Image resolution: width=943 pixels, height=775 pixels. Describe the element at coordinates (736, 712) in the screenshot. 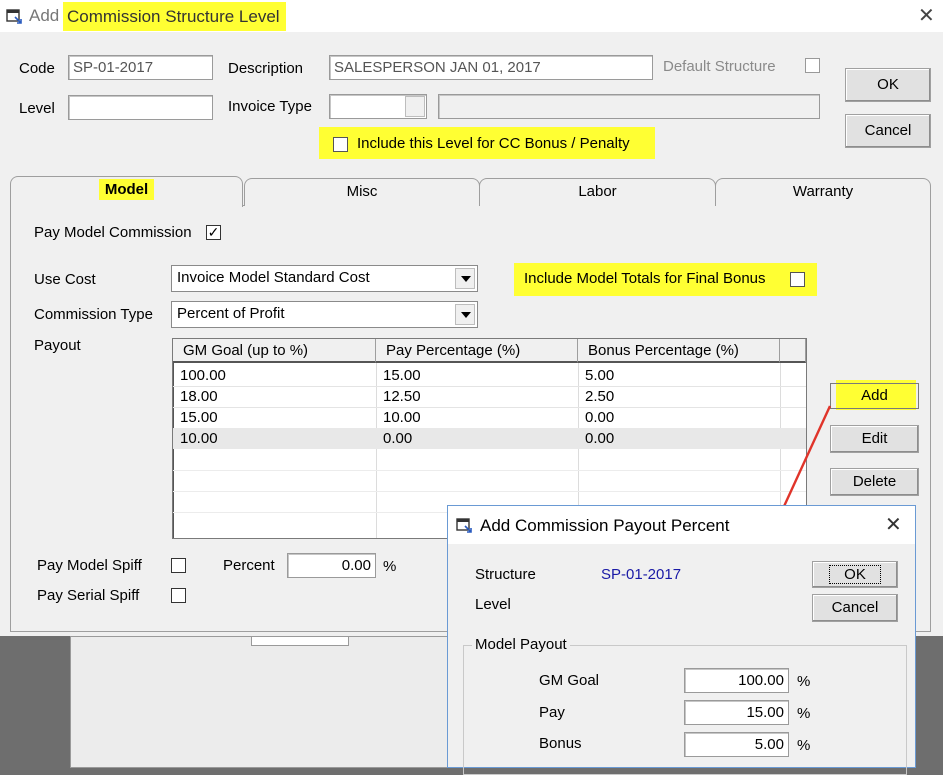

I see `pay-field: 15.00` at that location.